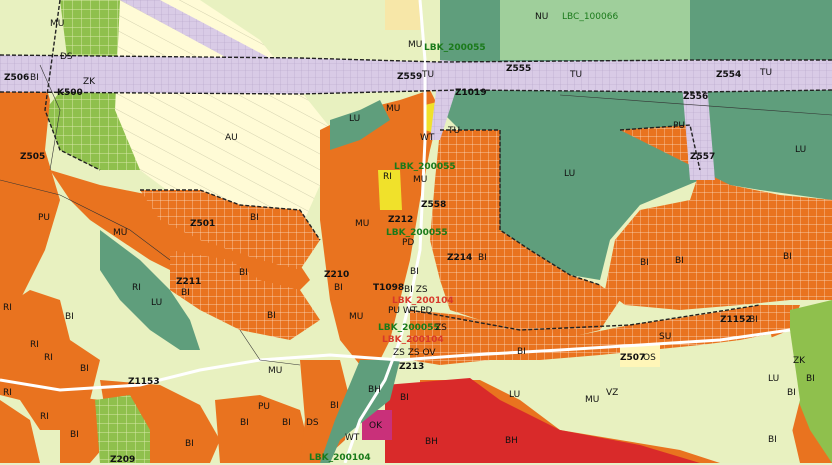  I want to click on label-z558: Z558, so click(434, 205).